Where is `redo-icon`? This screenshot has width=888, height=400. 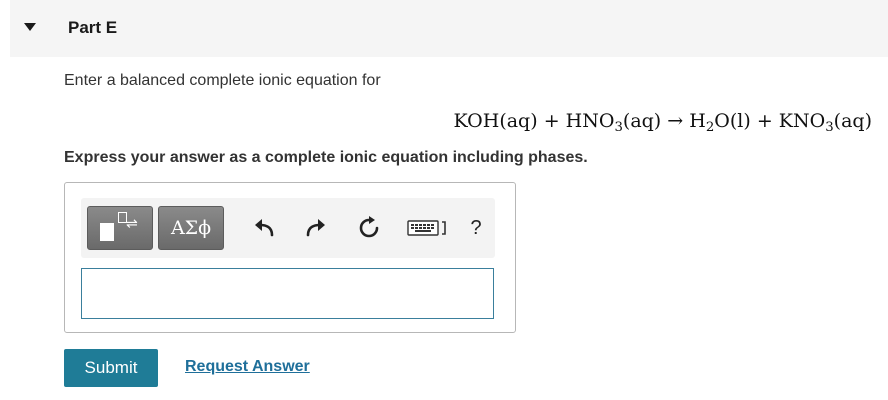 redo-icon is located at coordinates (316, 228).